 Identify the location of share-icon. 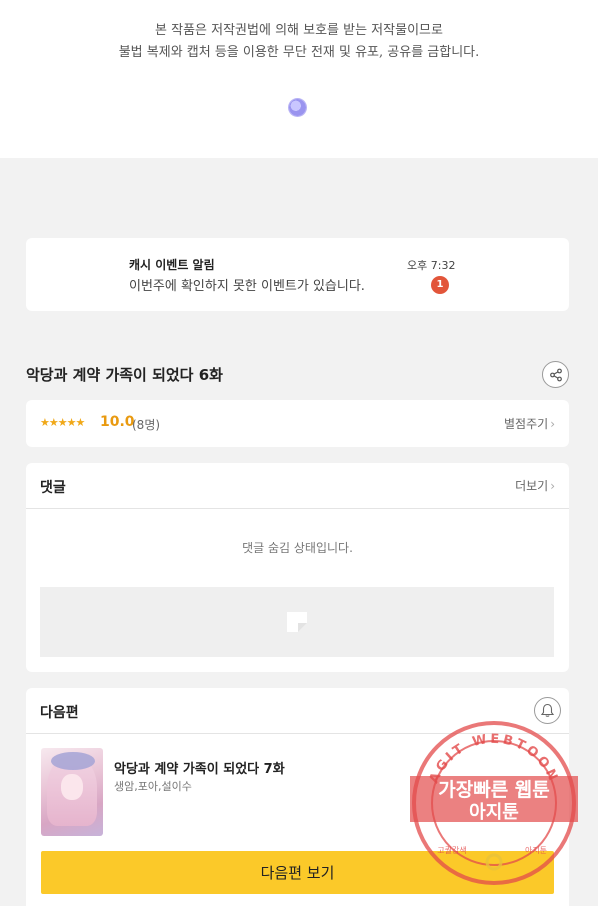
(555, 374).